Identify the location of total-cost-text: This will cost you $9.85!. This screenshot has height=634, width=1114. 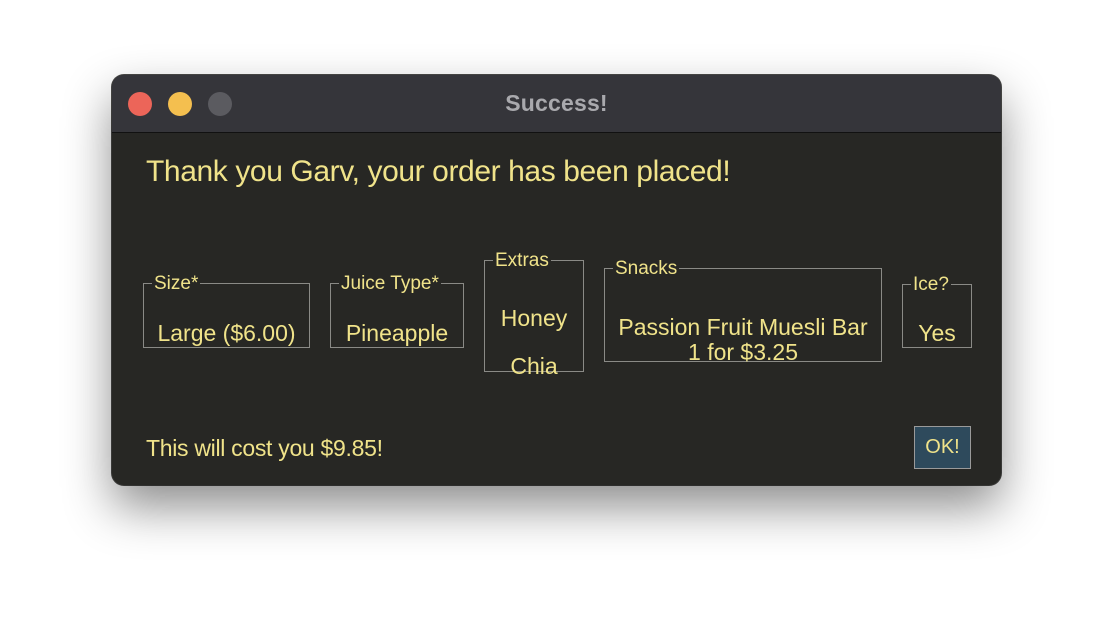
(264, 448).